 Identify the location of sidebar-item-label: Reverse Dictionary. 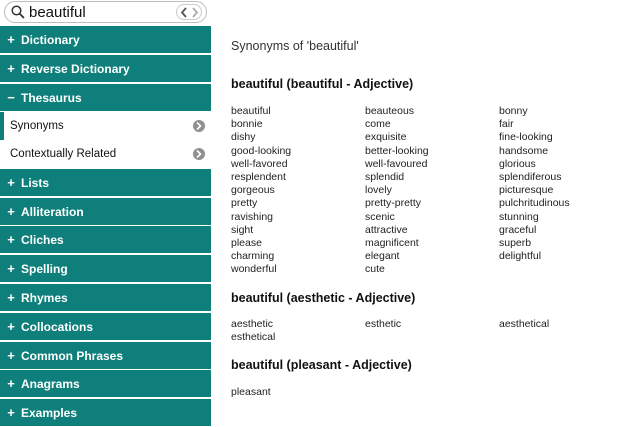
(75, 68).